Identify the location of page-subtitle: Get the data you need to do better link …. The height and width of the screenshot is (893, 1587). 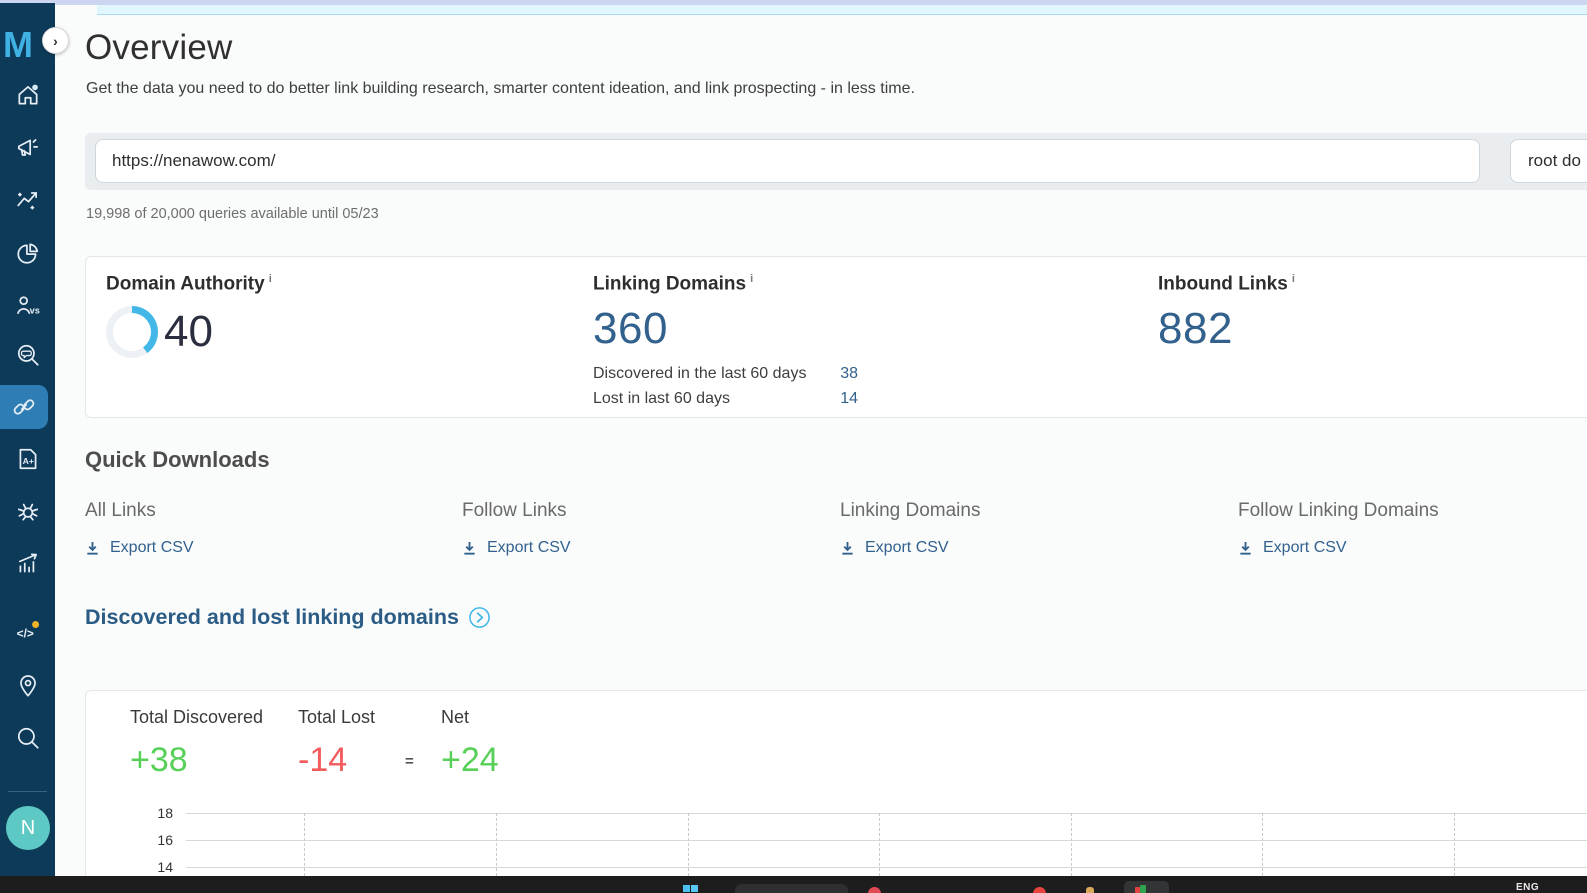
(500, 88).